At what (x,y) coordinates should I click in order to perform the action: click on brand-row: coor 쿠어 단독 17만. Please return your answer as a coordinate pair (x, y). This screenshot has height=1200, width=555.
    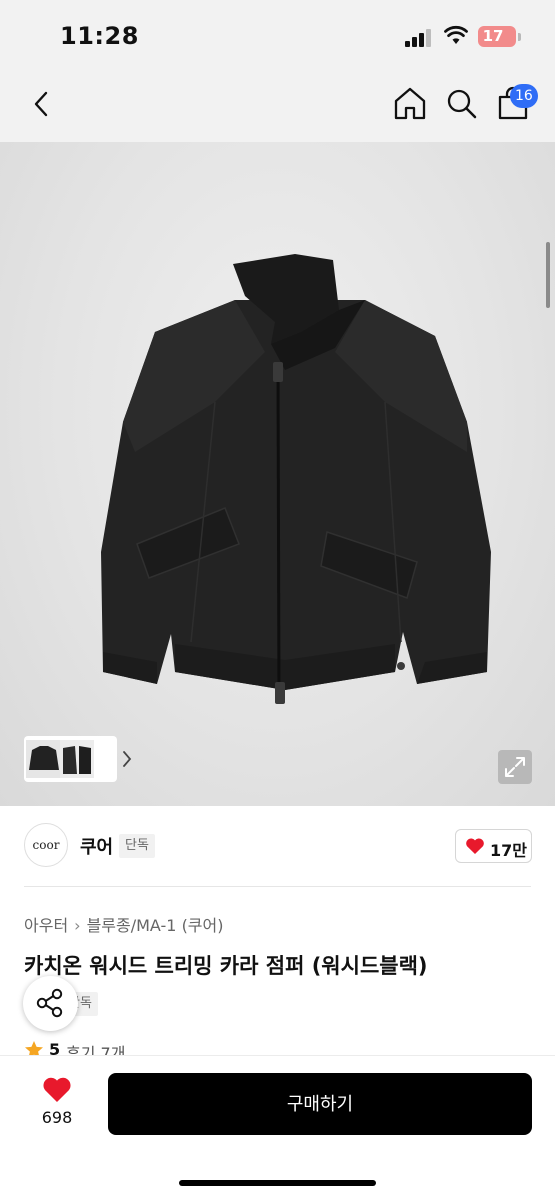
    Looking at the image, I should click on (277, 846).